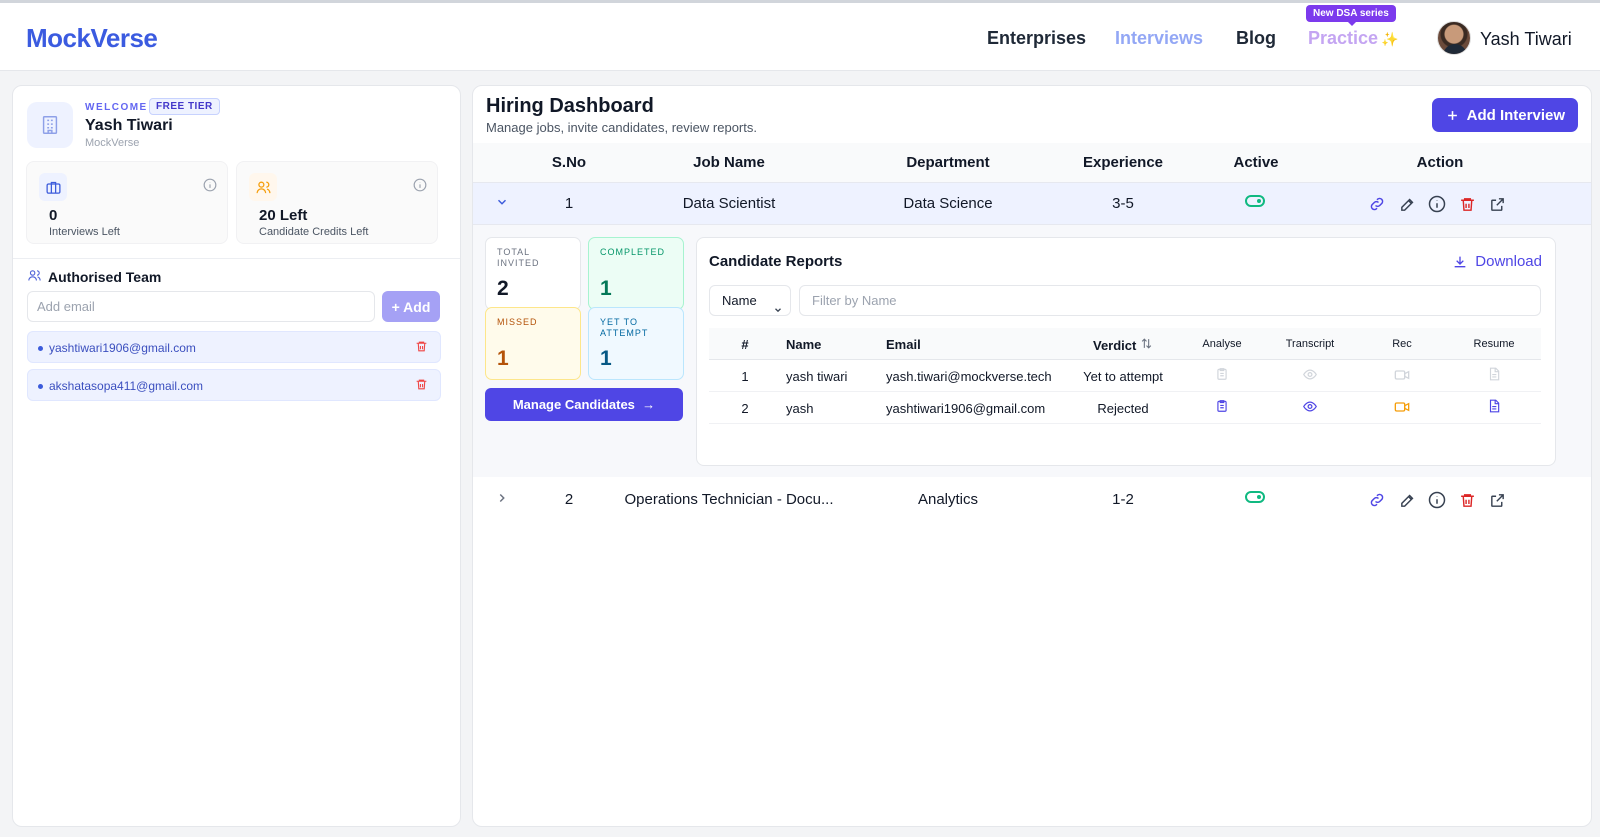 The height and width of the screenshot is (837, 1600). I want to click on candidate-reports-title: Candidate Reports, so click(776, 261).